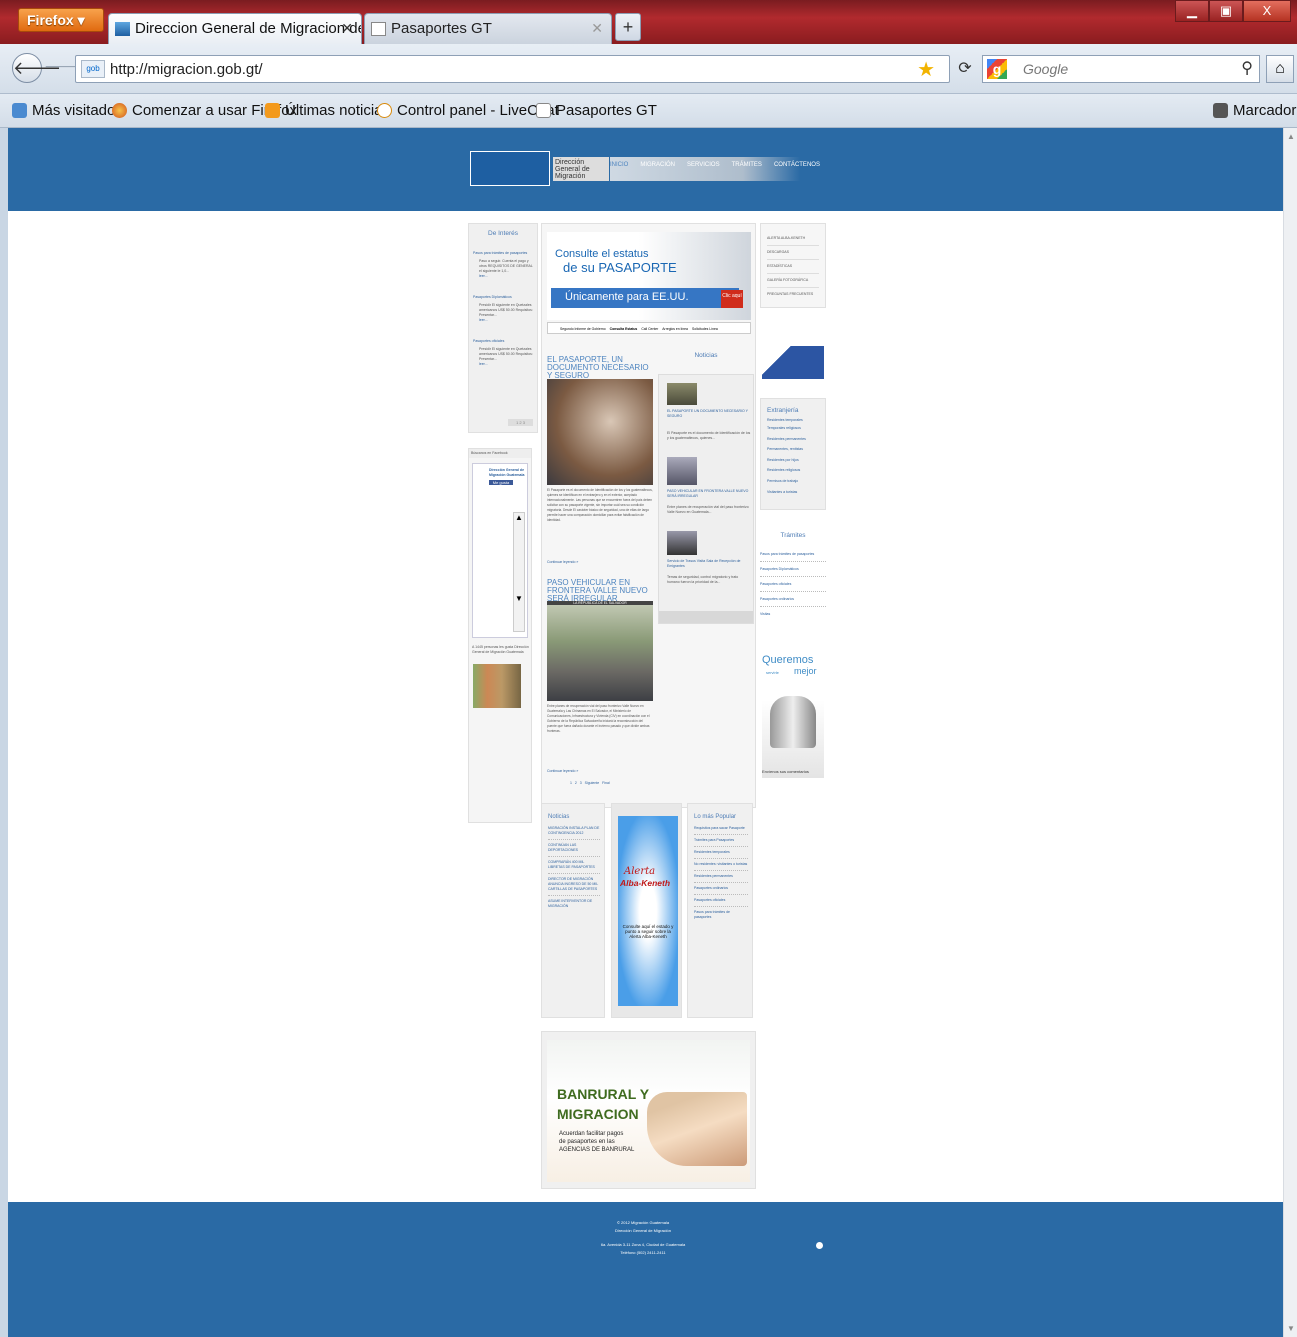  Describe the element at coordinates (1290, 732) in the screenshot. I see `page-scrollbar: ▲ ▼` at that location.